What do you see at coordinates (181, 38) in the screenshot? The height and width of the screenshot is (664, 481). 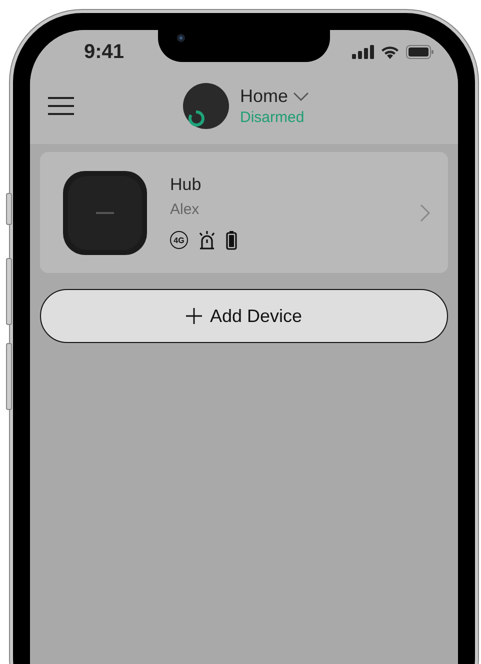 I see `camera-icon` at bounding box center [181, 38].